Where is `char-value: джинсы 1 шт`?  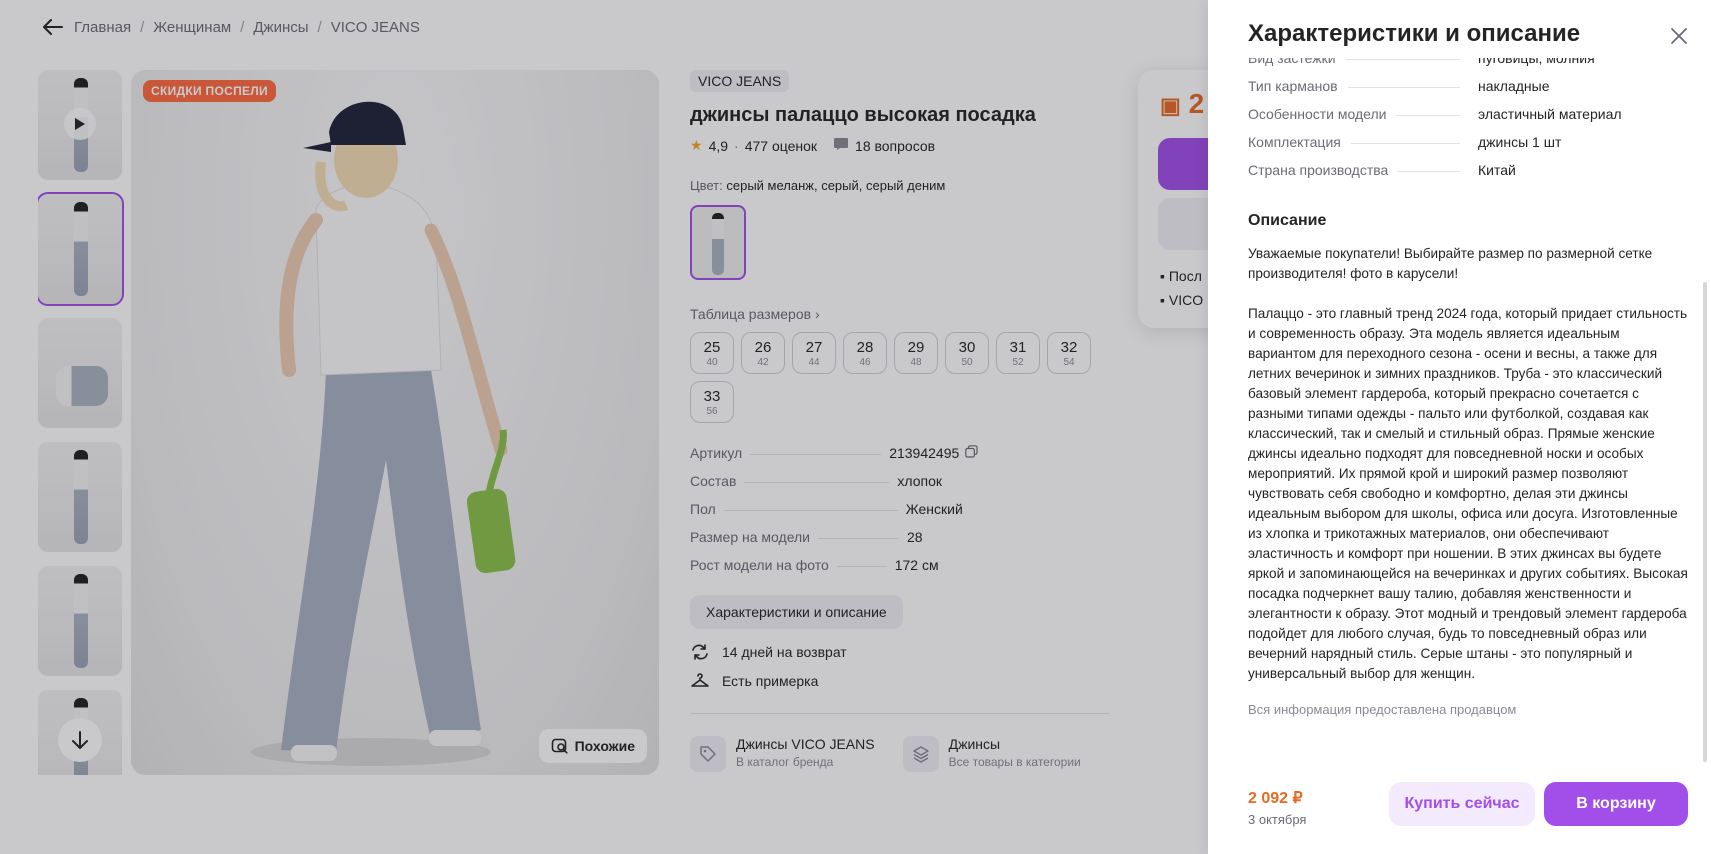
char-value: джинсы 1 шт is located at coordinates (1520, 142).